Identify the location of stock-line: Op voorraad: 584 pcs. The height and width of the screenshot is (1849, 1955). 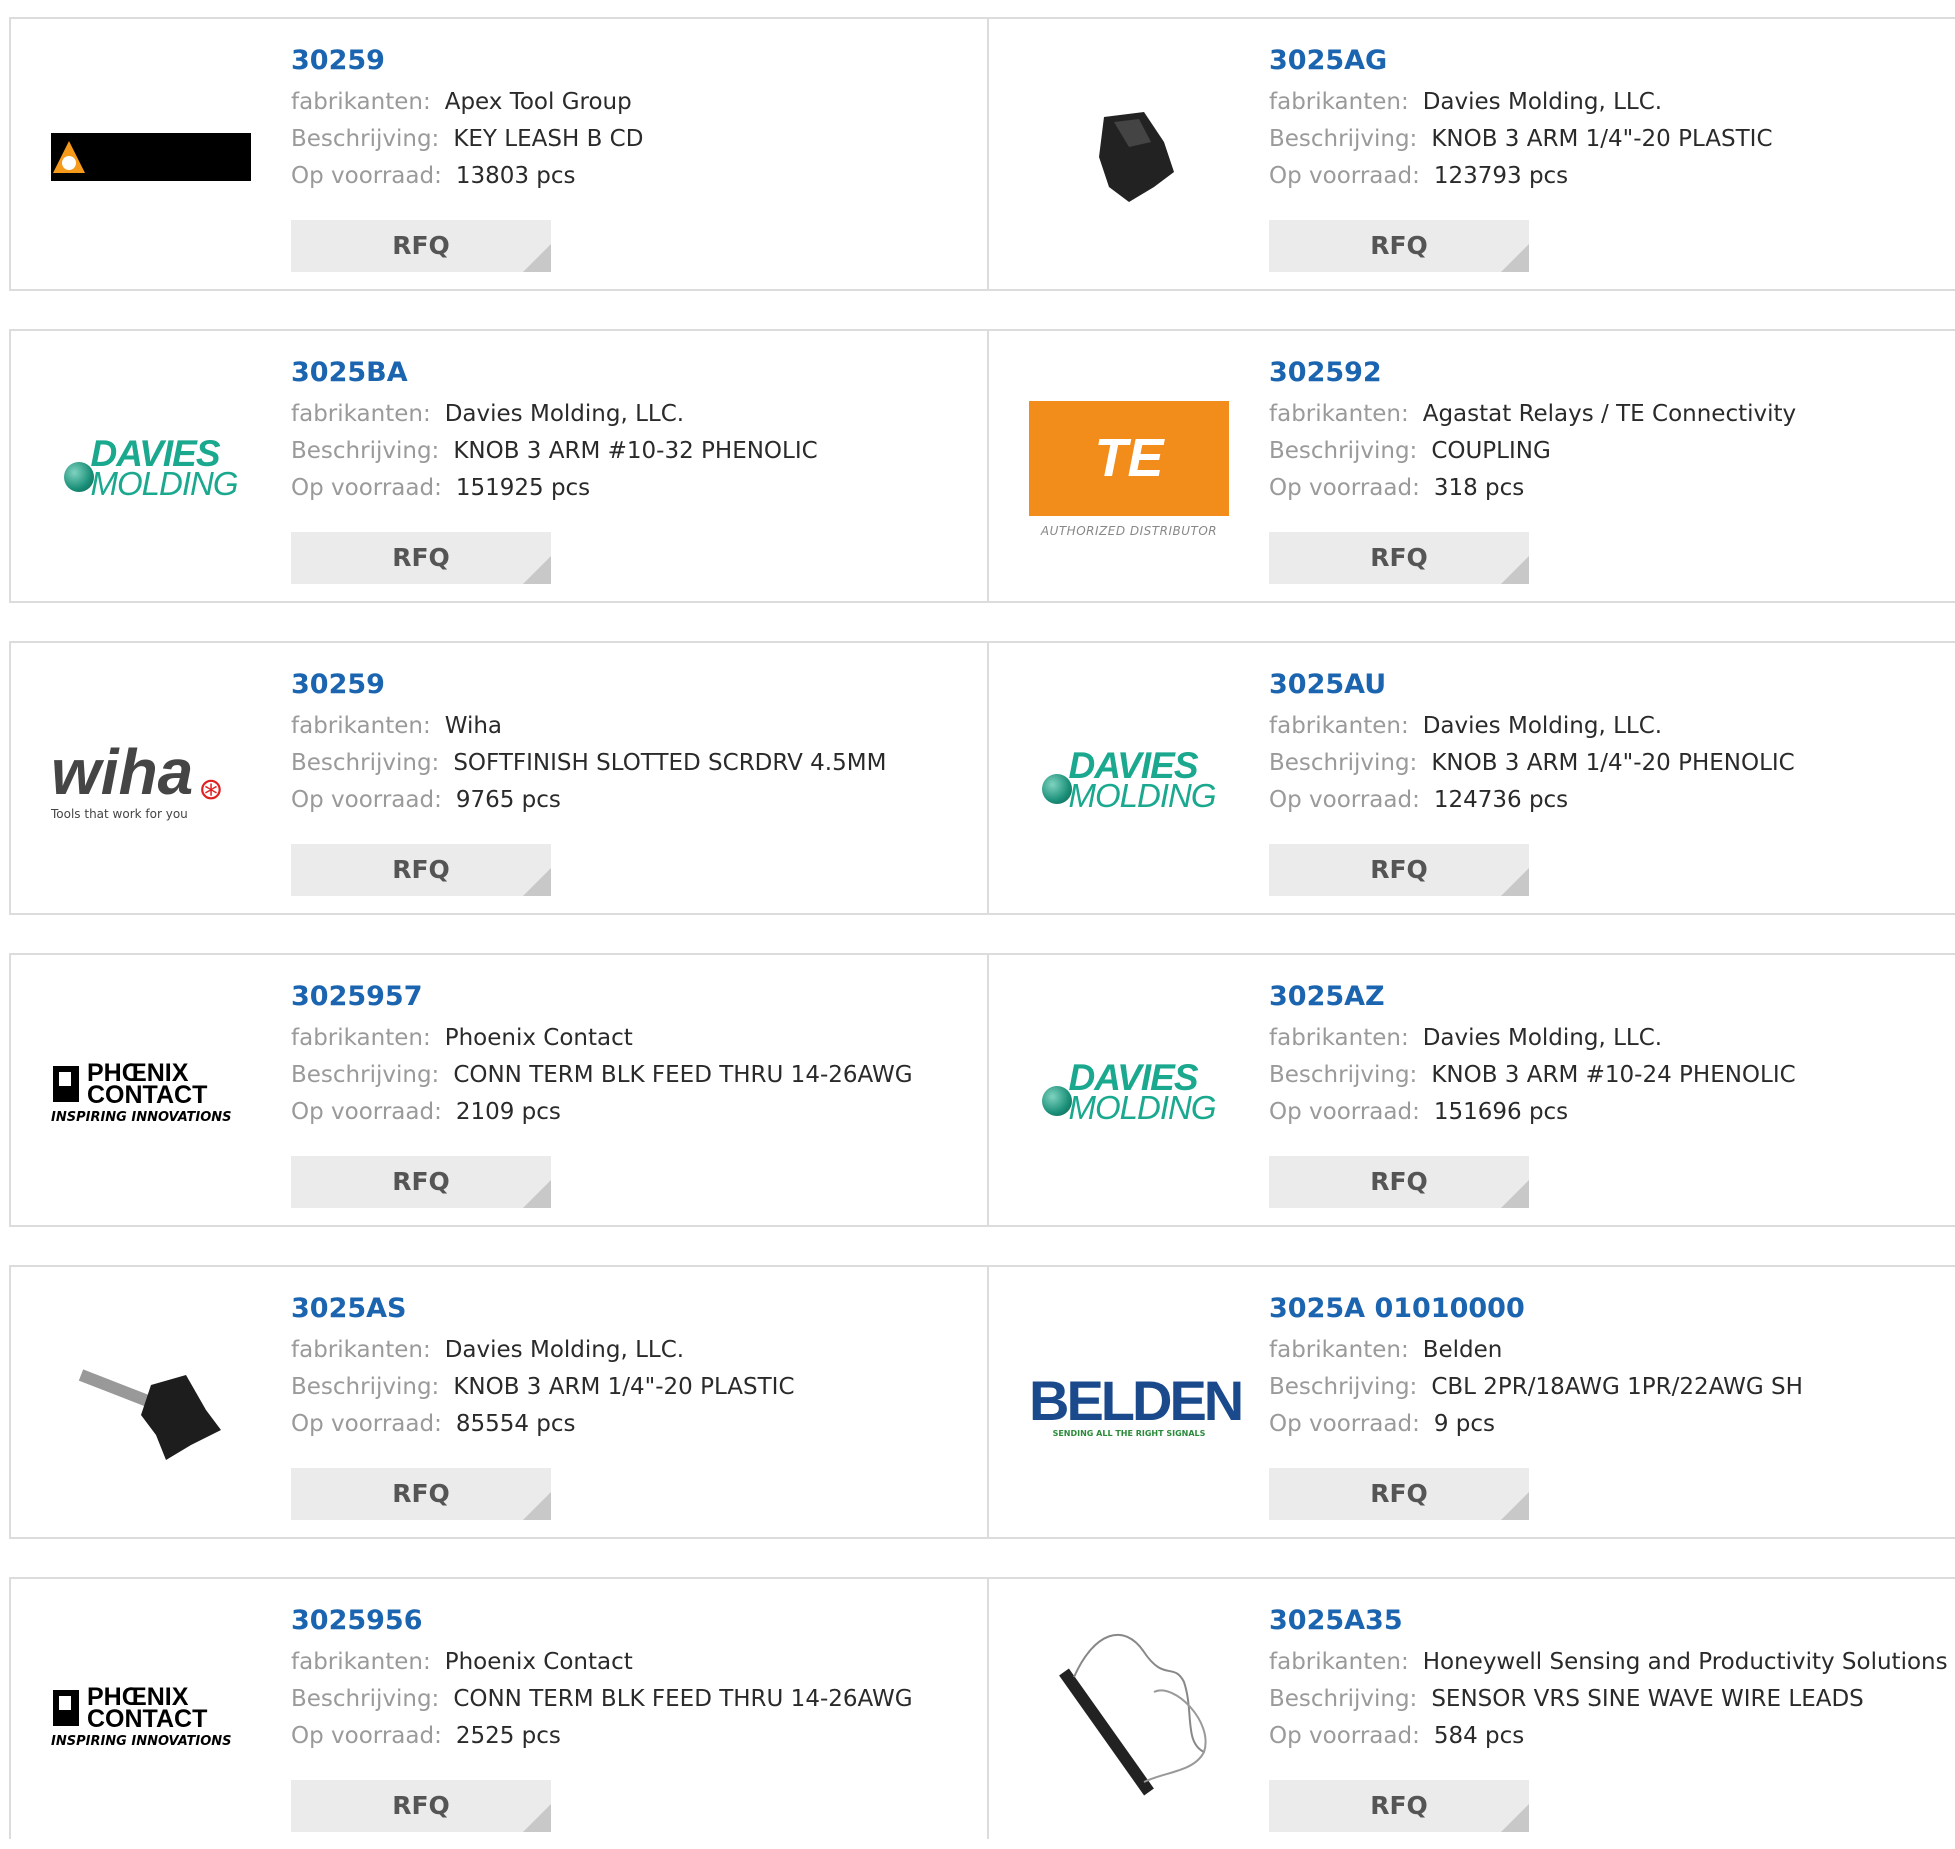
(1609, 1736).